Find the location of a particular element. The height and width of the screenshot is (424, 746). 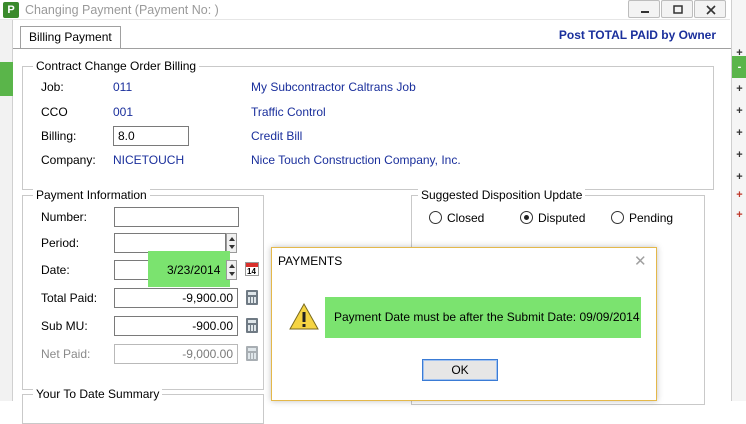

cco-code: 001 is located at coordinates (123, 112).